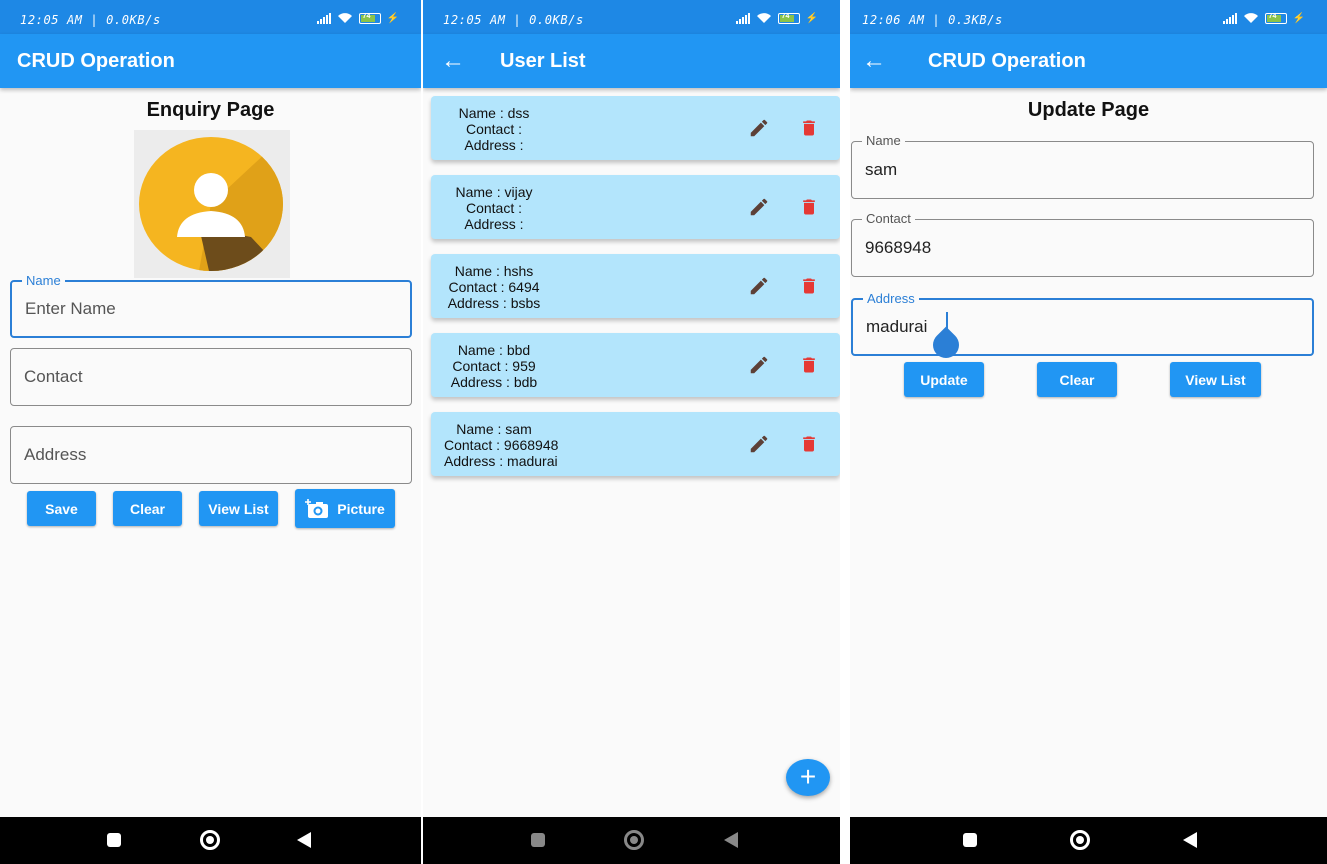 Image resolution: width=1327 pixels, height=864 pixels. Describe the element at coordinates (53, 376) in the screenshot. I see `contact-placeholder: Contact` at that location.